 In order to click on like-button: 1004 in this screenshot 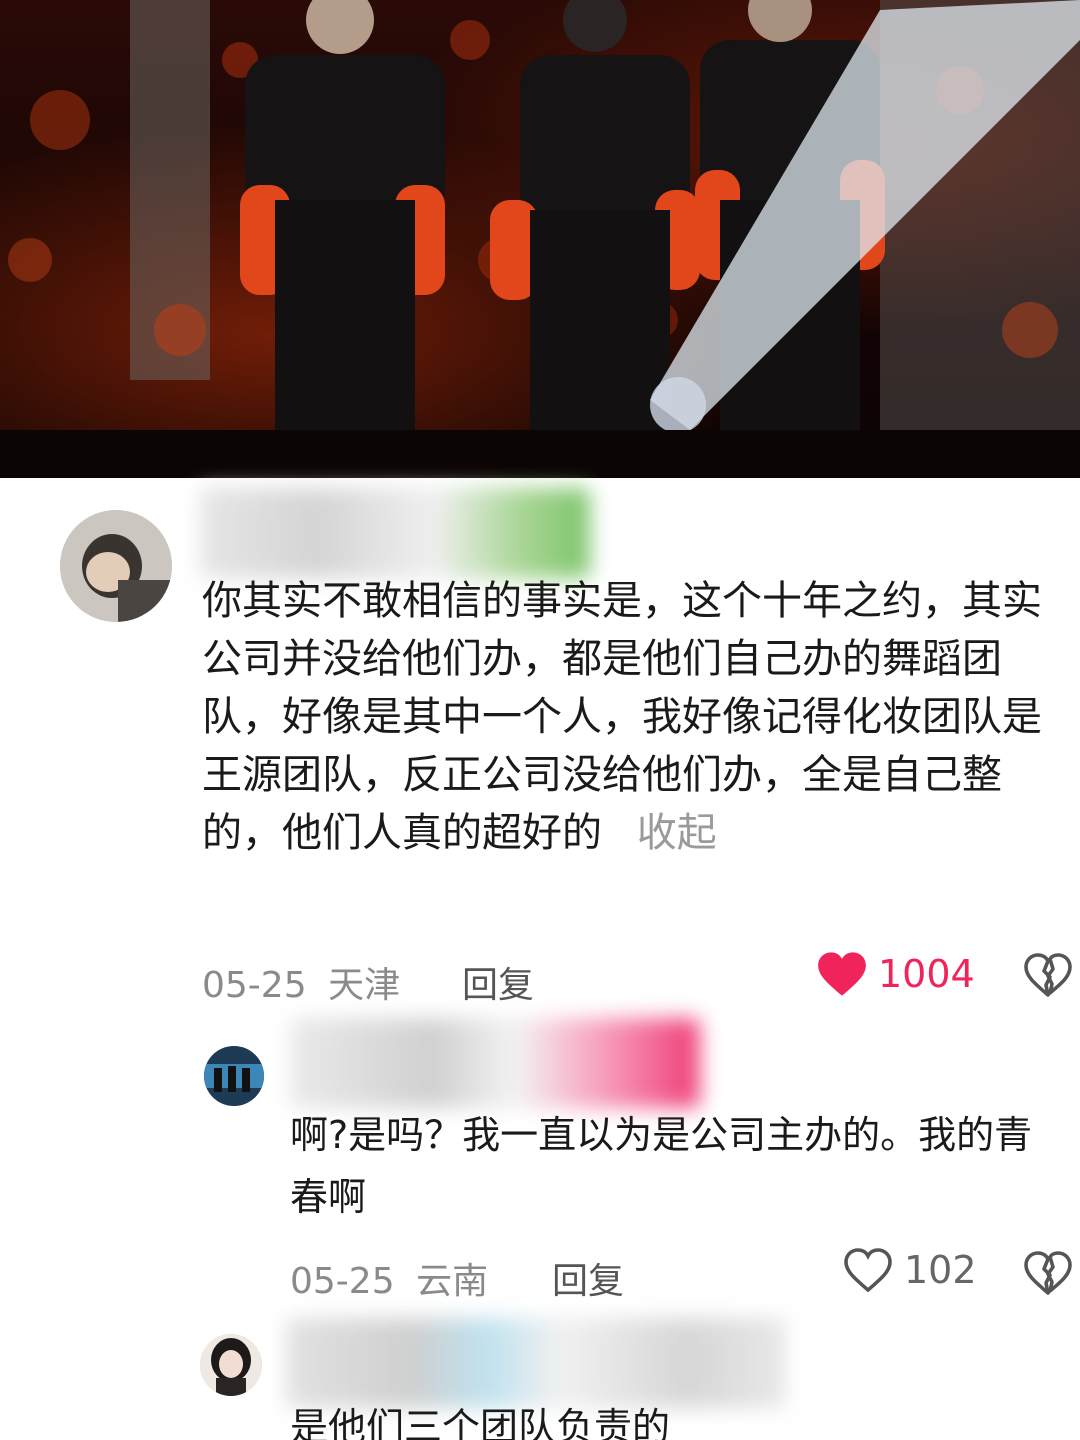, I will do `click(895, 974)`.